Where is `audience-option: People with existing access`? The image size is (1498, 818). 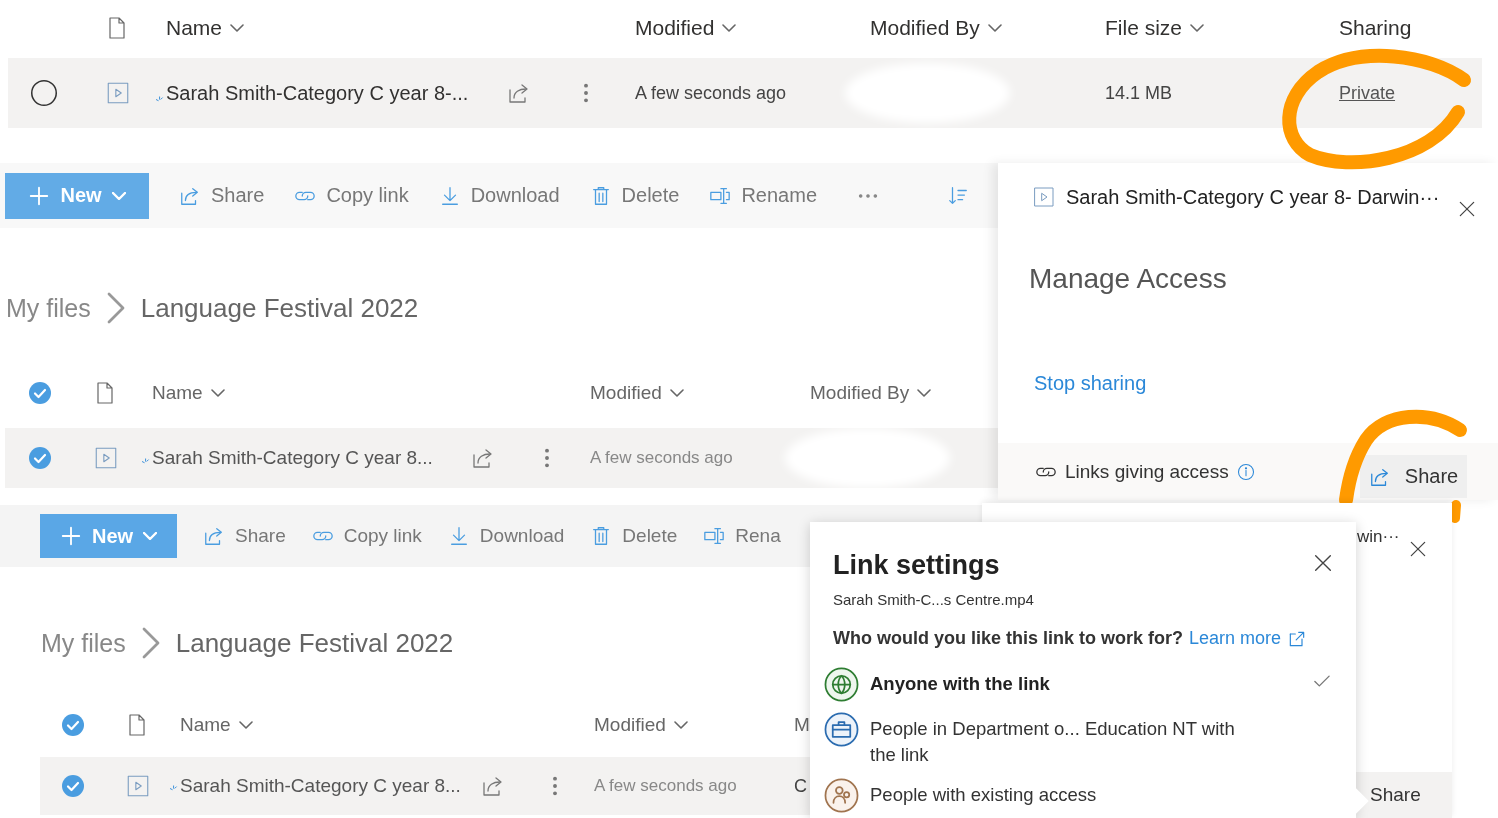
audience-option: People with existing access is located at coordinates (1075, 795).